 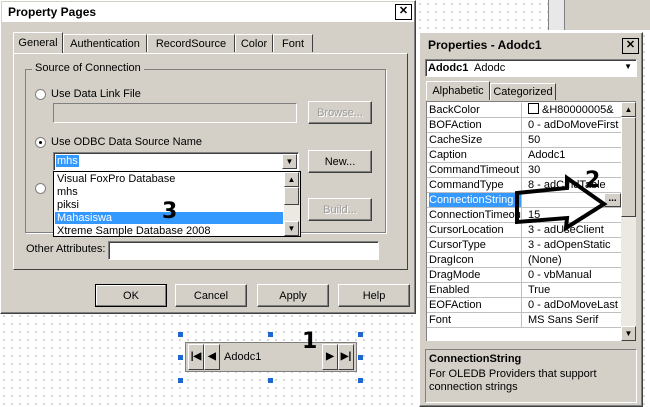 What do you see at coordinates (105, 43) in the screenshot?
I see `tab-authentication: Authentication` at bounding box center [105, 43].